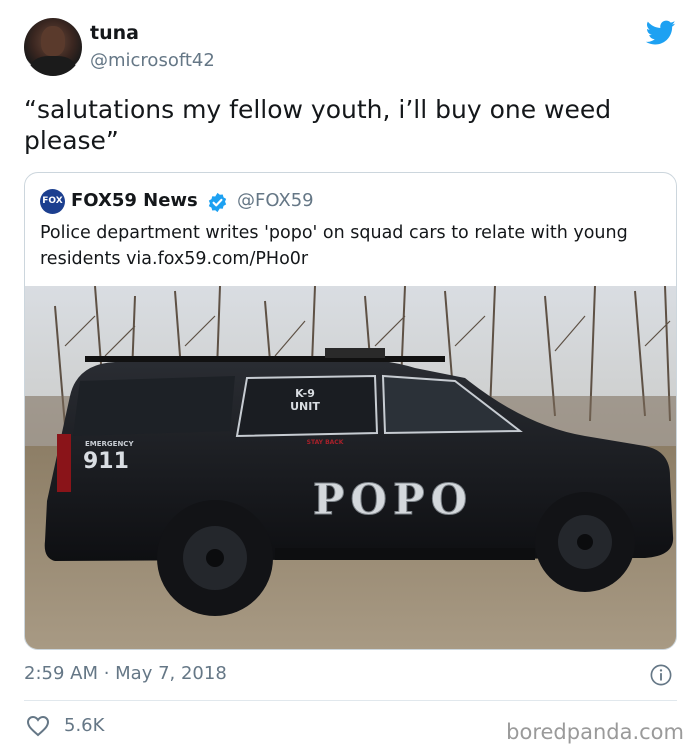  What do you see at coordinates (84, 725) in the screenshot?
I see `like-count: 5.6K` at bounding box center [84, 725].